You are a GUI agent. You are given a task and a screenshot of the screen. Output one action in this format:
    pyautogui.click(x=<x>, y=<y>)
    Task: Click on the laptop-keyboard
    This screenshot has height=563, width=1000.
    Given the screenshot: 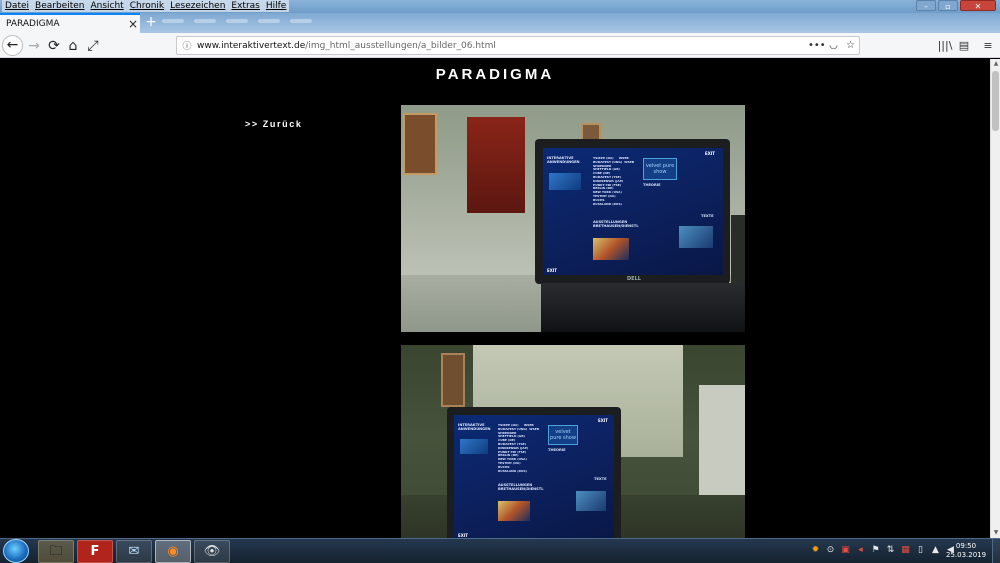 What is the action you would take?
    pyautogui.click(x=643, y=307)
    